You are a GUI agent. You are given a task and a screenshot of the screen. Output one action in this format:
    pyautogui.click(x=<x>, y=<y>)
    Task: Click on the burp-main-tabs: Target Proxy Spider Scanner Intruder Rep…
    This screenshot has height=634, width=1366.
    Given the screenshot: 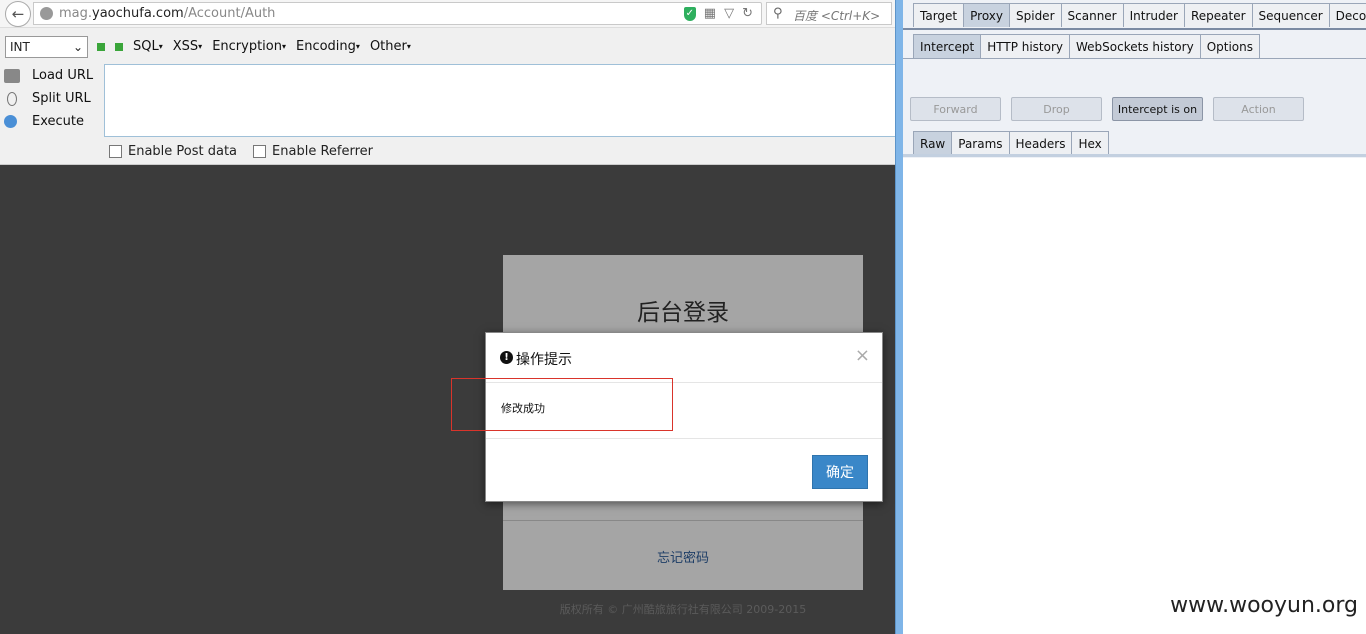 What is the action you would take?
    pyautogui.click(x=1139, y=15)
    